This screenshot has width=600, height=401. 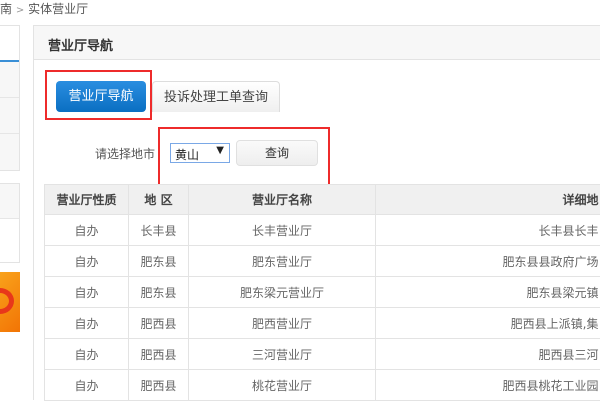 I want to click on cell-name: 桃花营业厅, so click(x=282, y=385).